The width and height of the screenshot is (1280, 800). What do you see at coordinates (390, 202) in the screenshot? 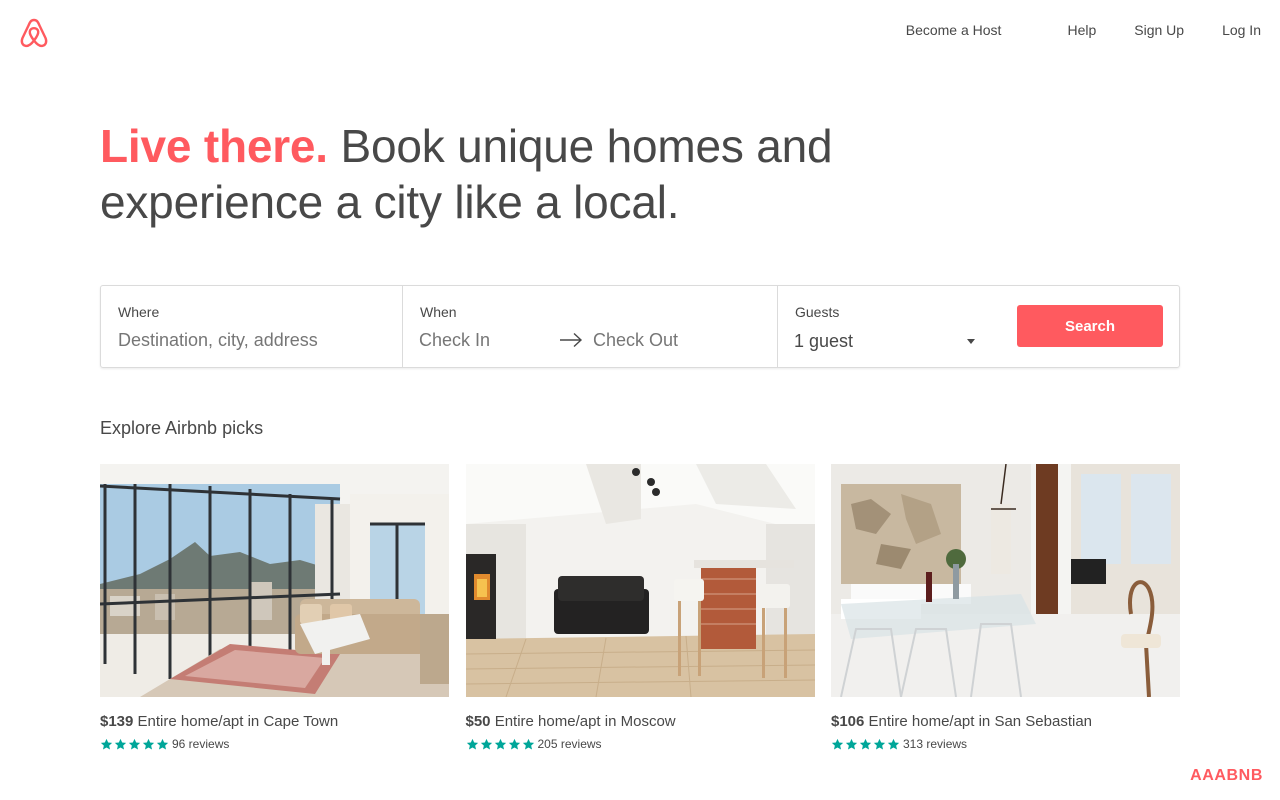
I see `hero-line-2: experience a city like a local.` at bounding box center [390, 202].